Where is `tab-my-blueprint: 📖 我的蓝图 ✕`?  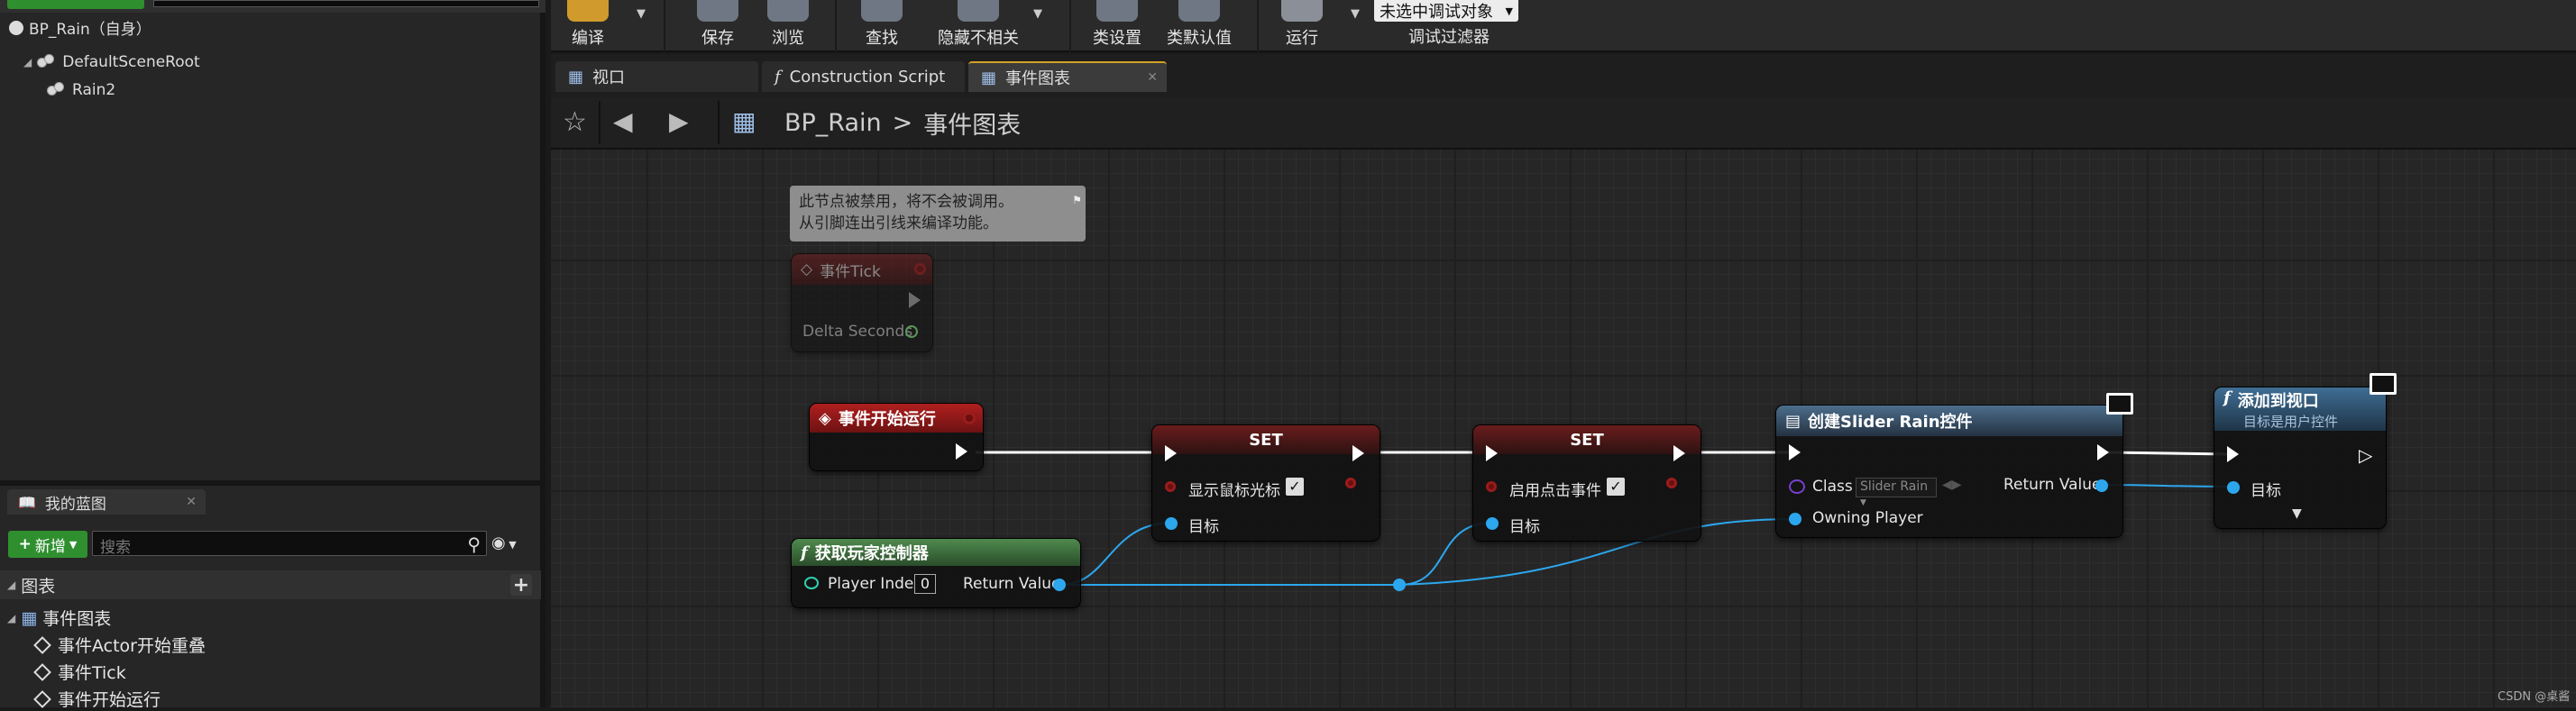
tab-my-blueprint: 📖 我的蓝图 ✕ is located at coordinates (106, 502).